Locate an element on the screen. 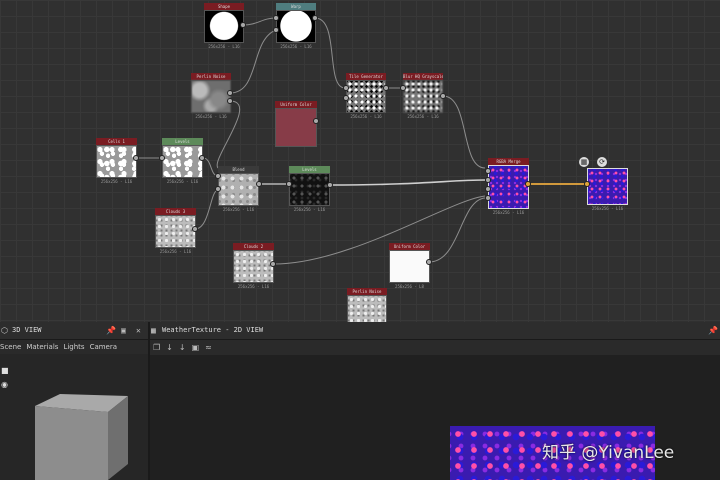 The height and width of the screenshot is (480, 720). 3d-cube-preview is located at coordinates (80, 436).